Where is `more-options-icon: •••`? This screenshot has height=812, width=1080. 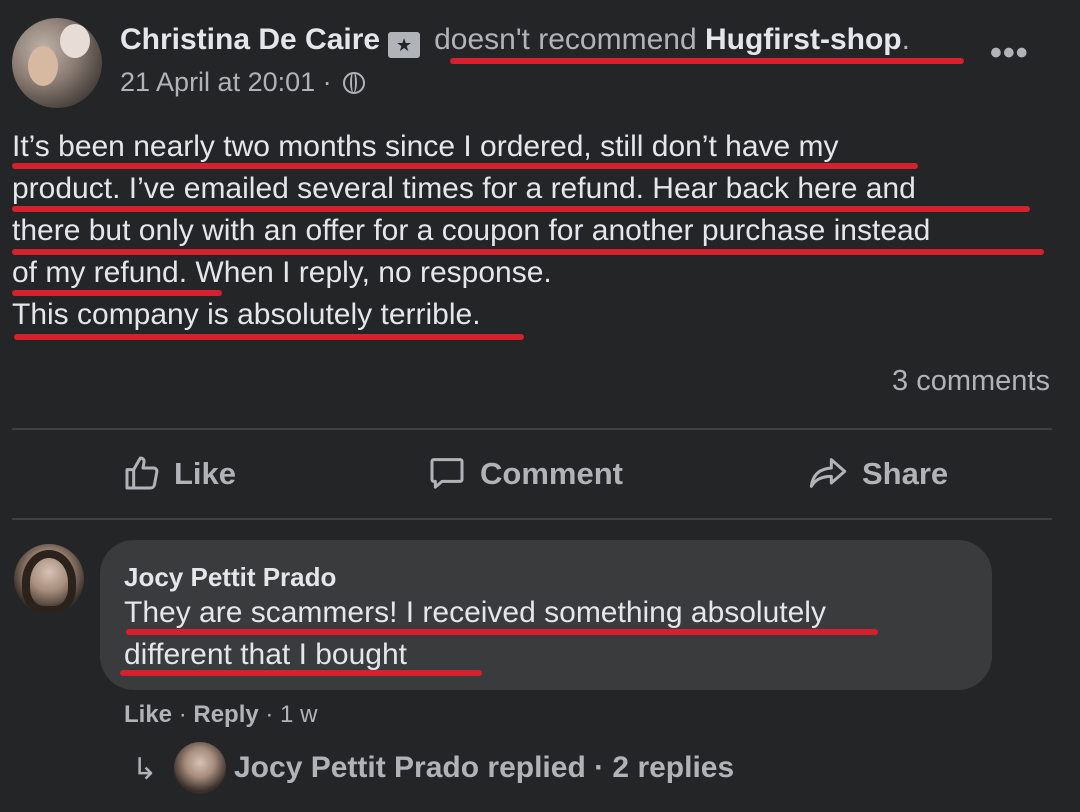 more-options-icon: ••• is located at coordinates (1009, 53).